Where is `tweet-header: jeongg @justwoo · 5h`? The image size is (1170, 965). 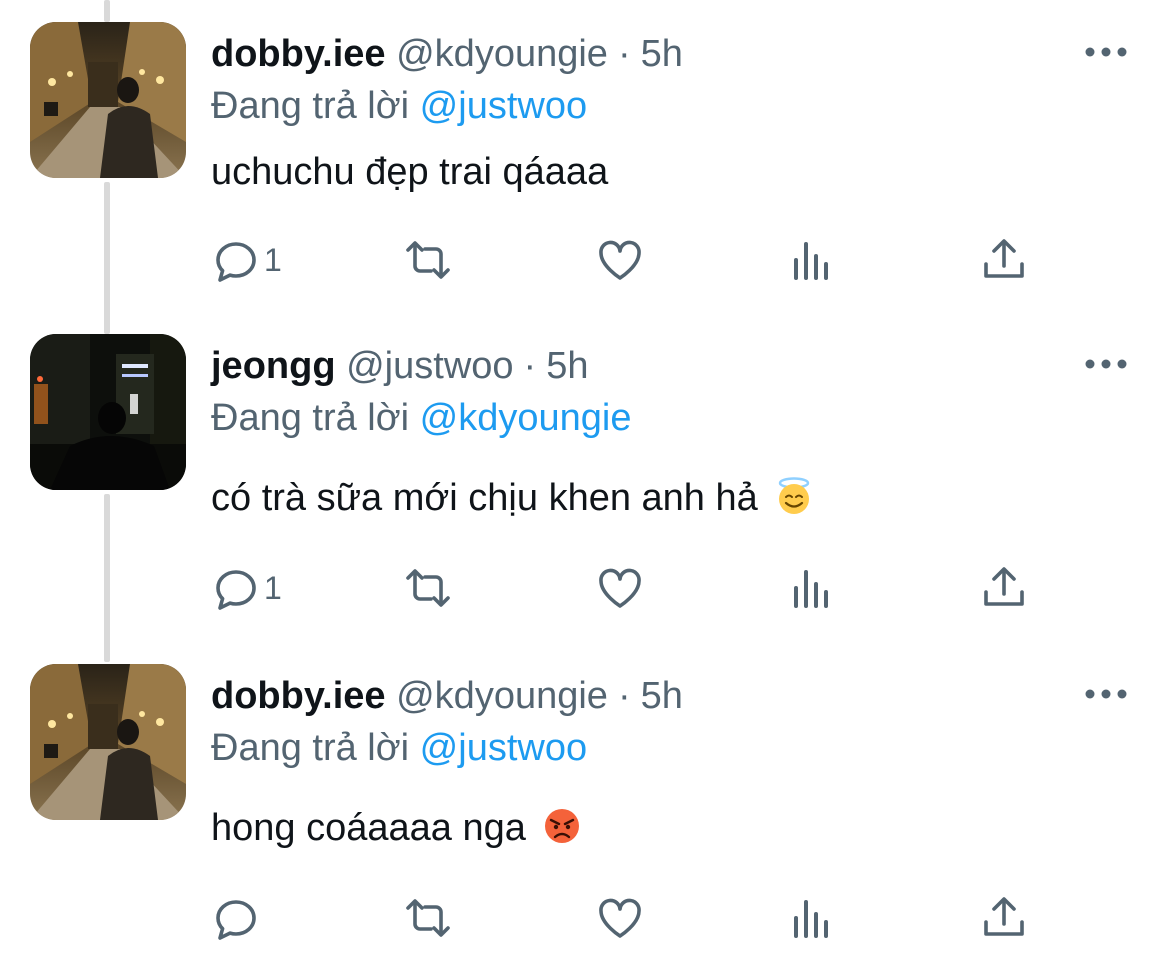
tweet-header: jeongg @justwoo · 5h is located at coordinates (399, 366).